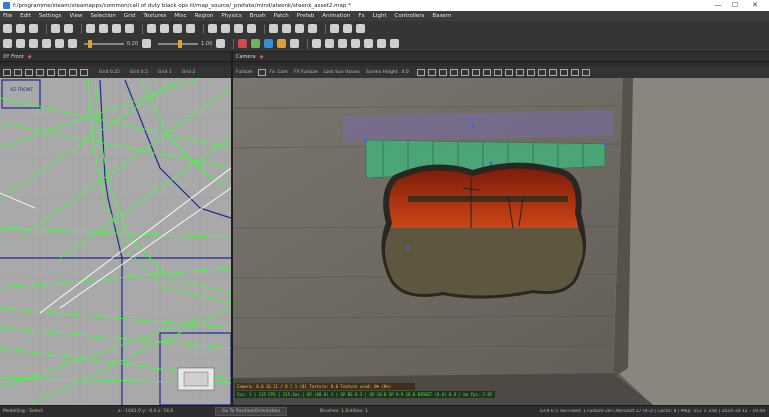  What do you see at coordinates (286, 28) in the screenshot?
I see `patch-icon` at bounding box center [286, 28].